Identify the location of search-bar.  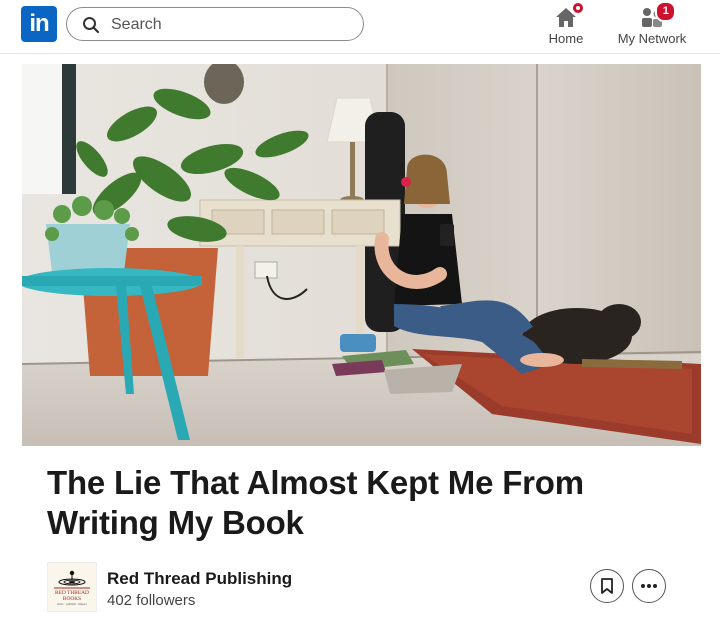
(215, 24).